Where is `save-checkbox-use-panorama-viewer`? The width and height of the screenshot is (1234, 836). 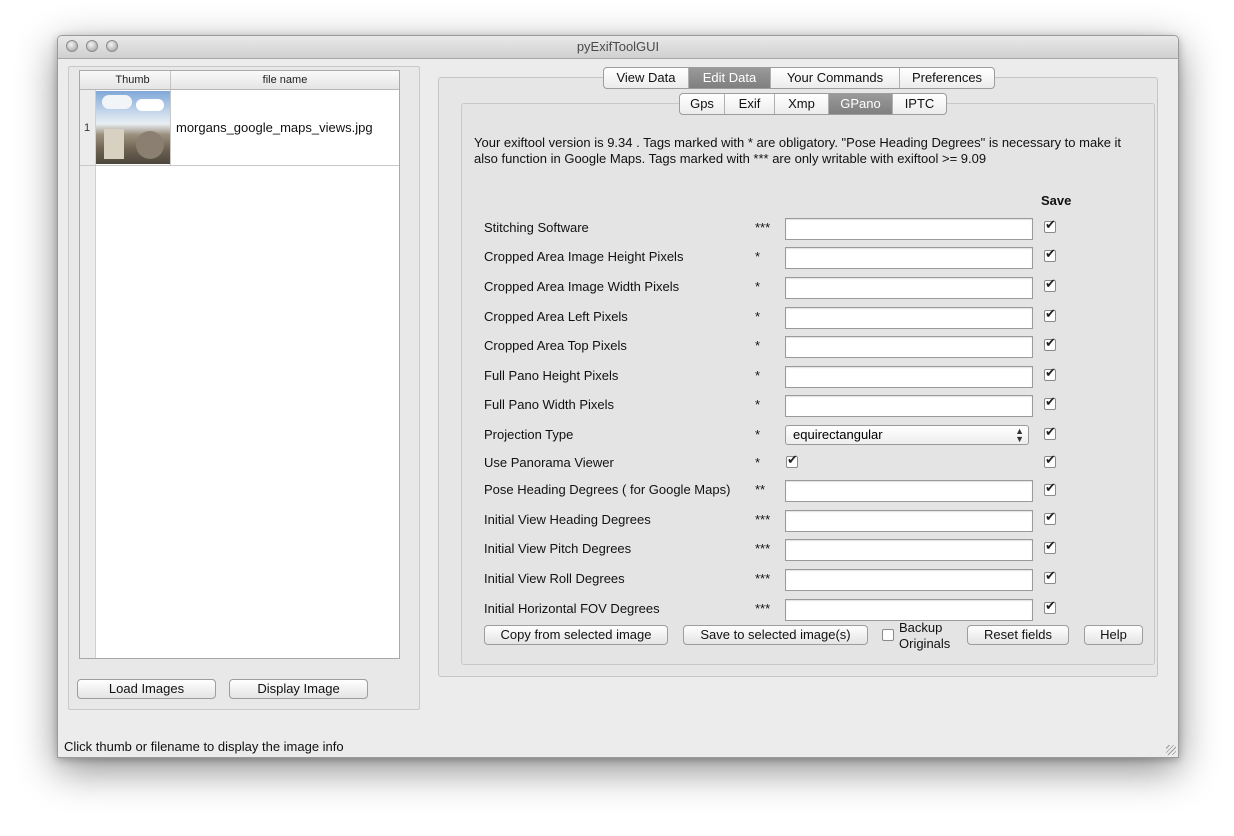 save-checkbox-use-panorama-viewer is located at coordinates (1050, 460).